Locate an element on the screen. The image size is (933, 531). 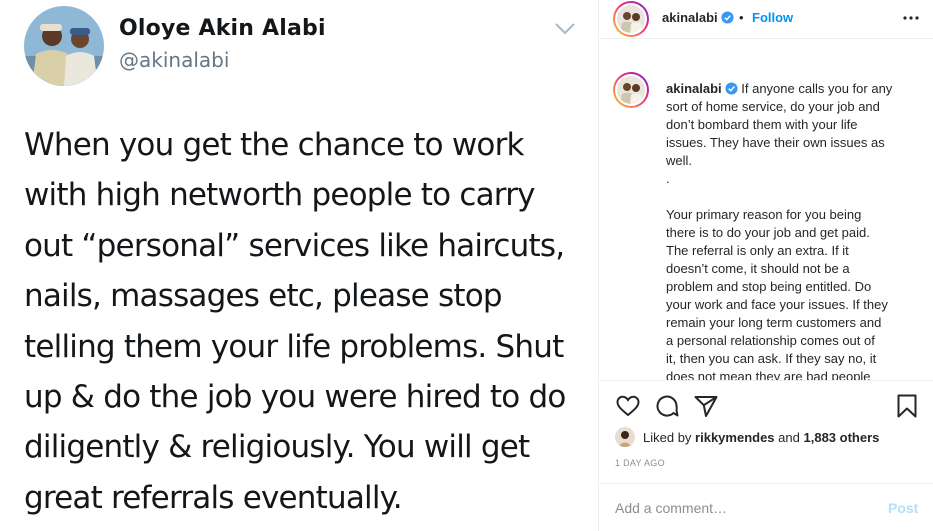
caption-line: If anyone calls you for any is located at coordinates (817, 88).